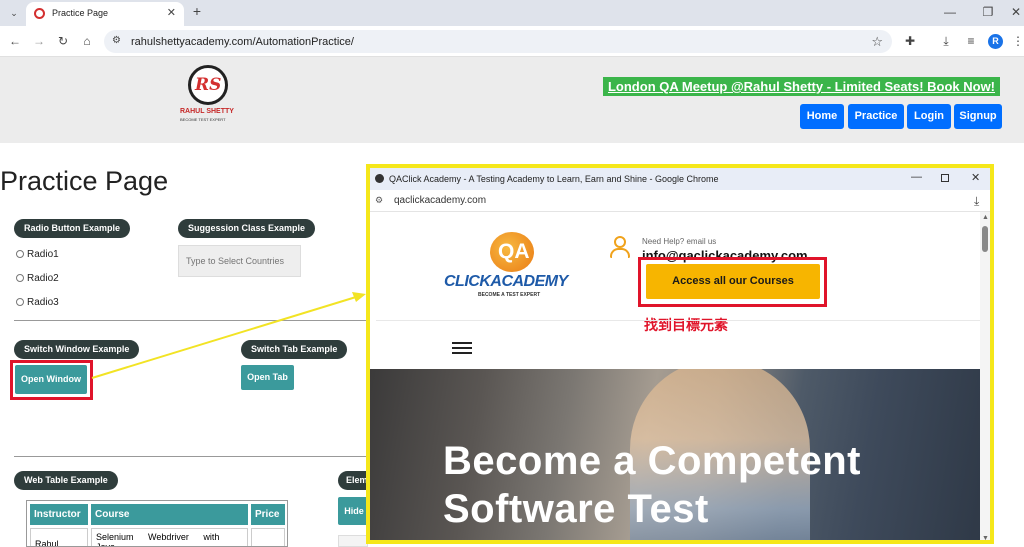 The width and height of the screenshot is (1024, 547). I want to click on popup-close-icon: ✕, so click(975, 177).